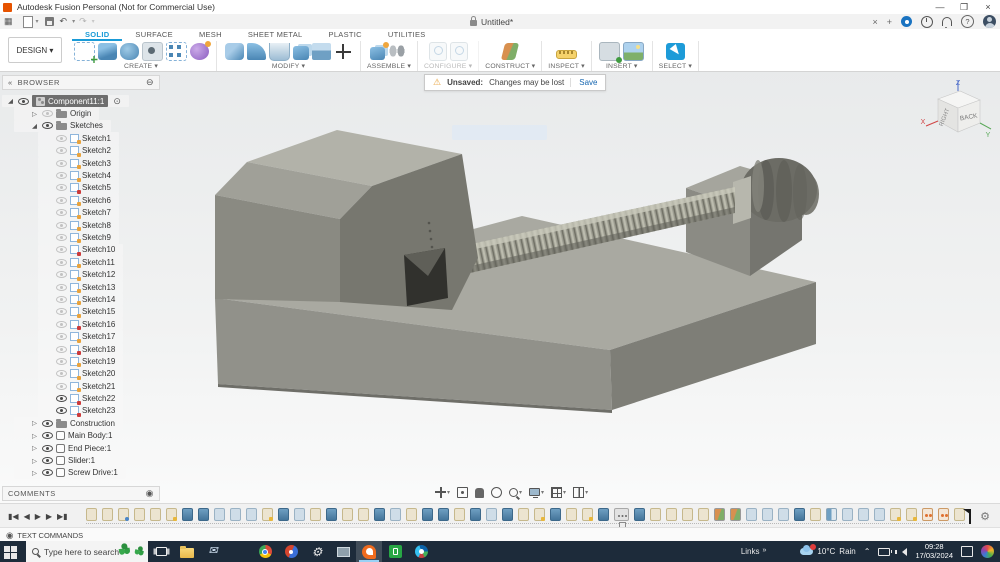 This screenshot has height=562, width=1000. Describe the element at coordinates (152, 51) in the screenshot. I see `hole-icon` at that location.